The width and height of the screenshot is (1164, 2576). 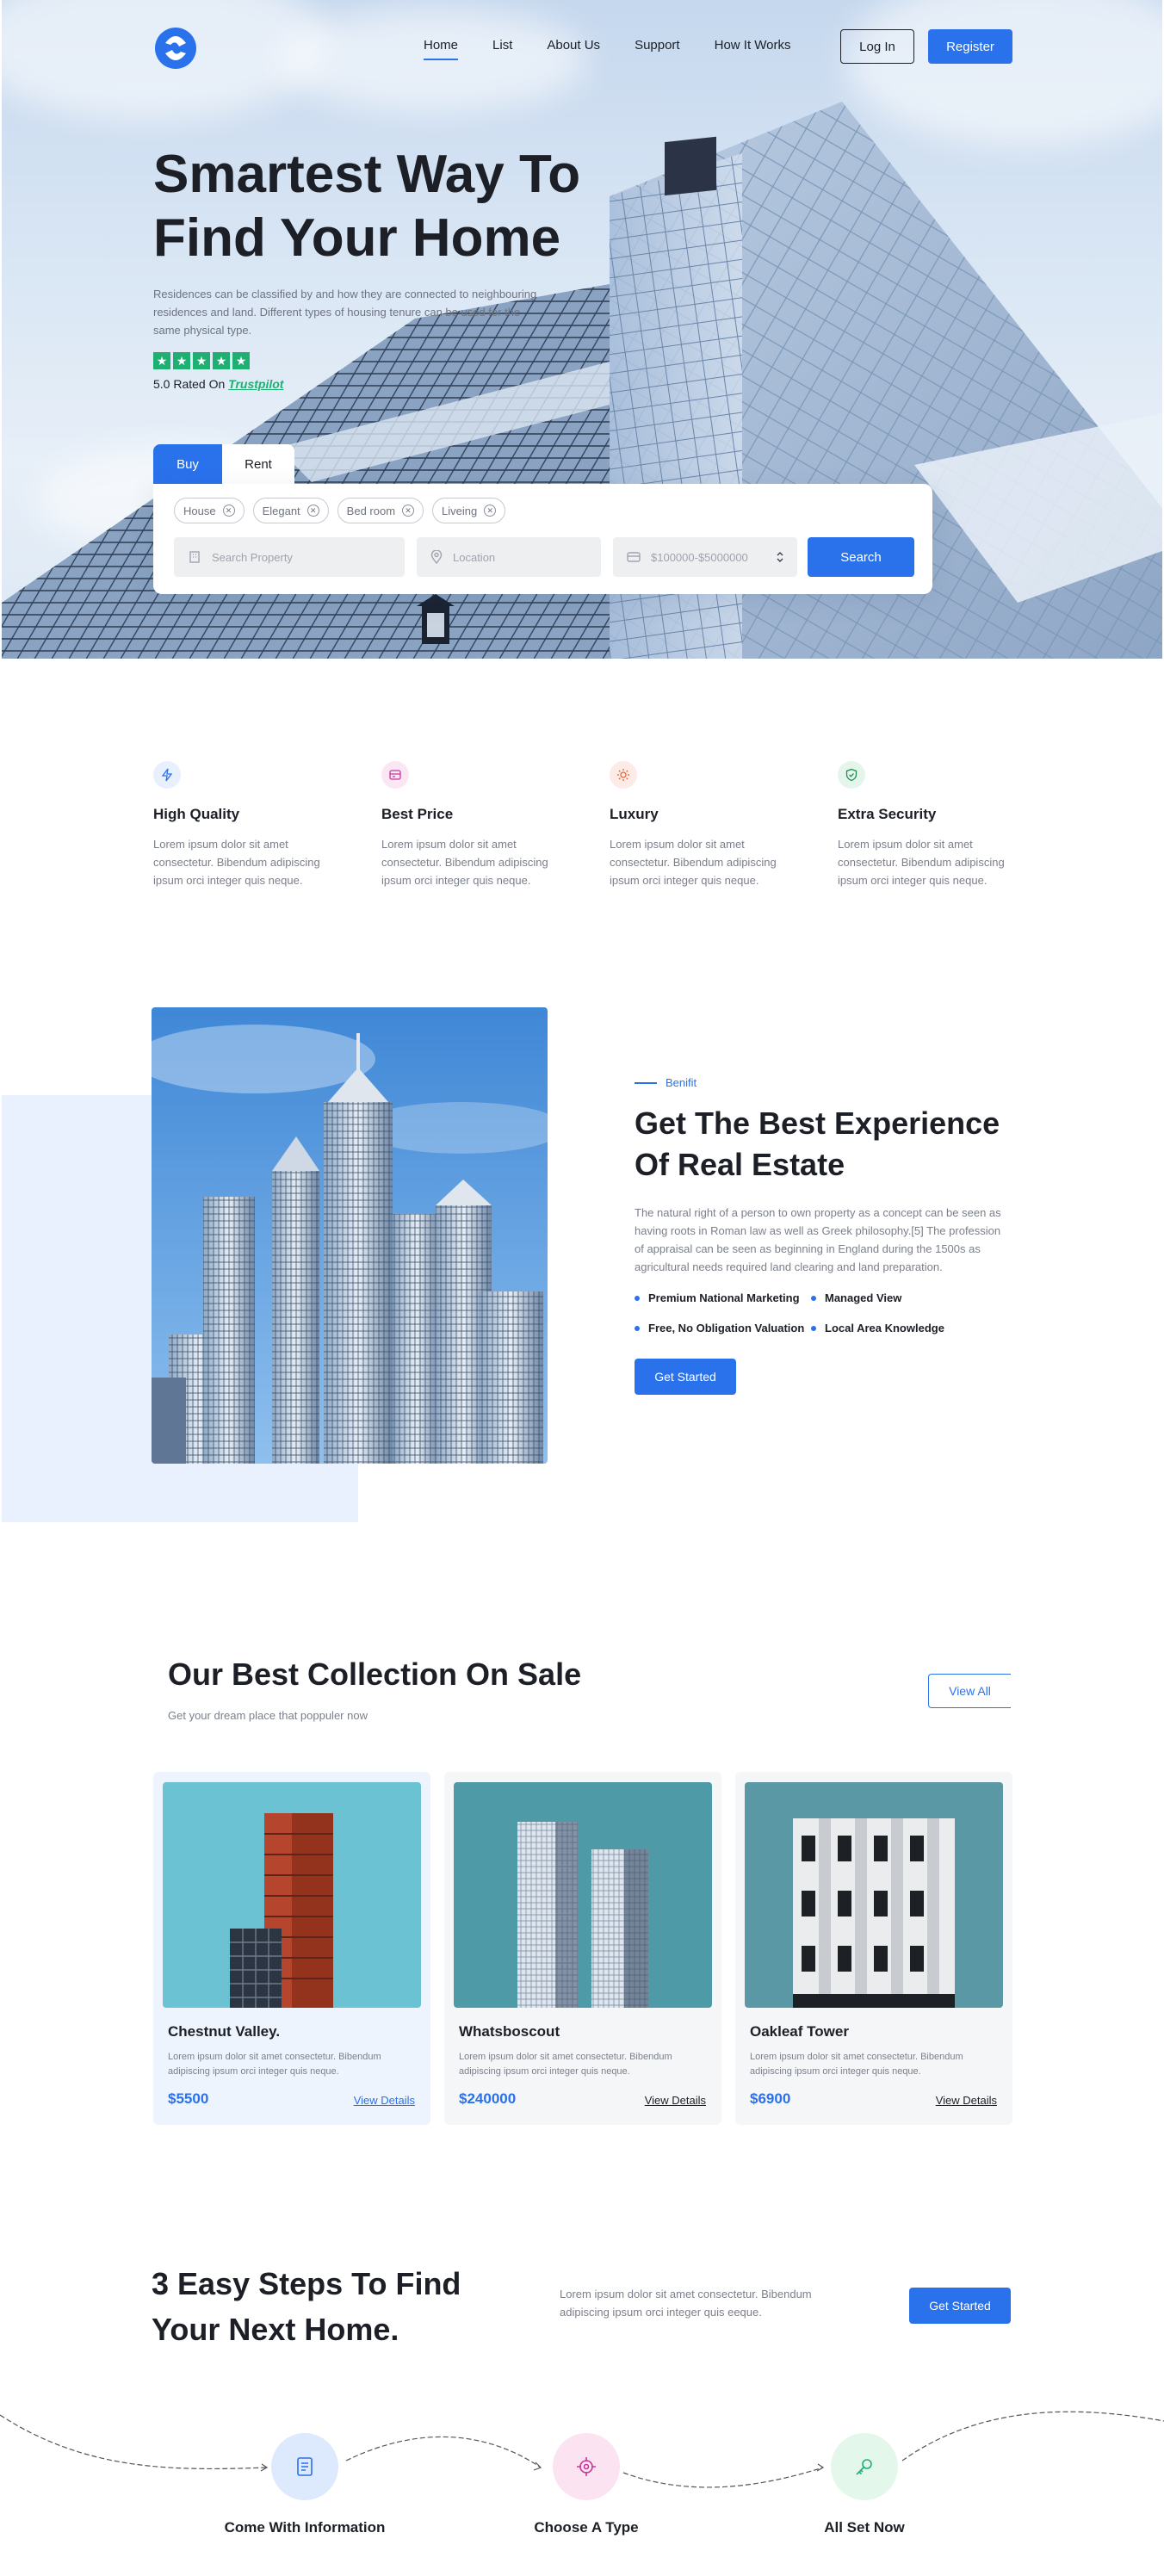 I want to click on chip-elegant: Elegant ✕, so click(x=290, y=511).